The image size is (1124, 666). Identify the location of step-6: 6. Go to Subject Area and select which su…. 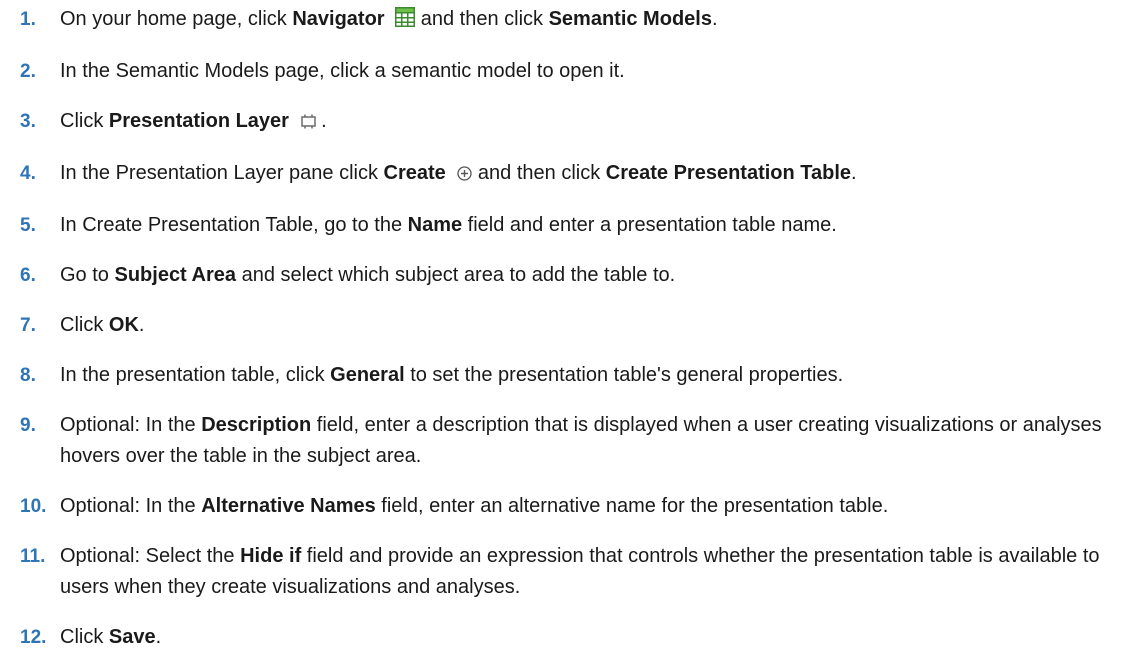
(562, 275).